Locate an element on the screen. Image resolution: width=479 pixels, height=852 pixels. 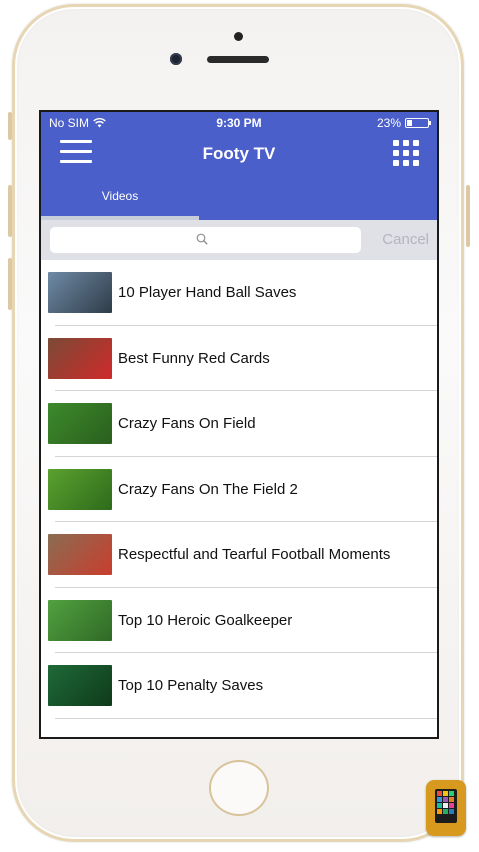
list-item: 10 Player Hand Ball Saves is located at coordinates (239, 293).